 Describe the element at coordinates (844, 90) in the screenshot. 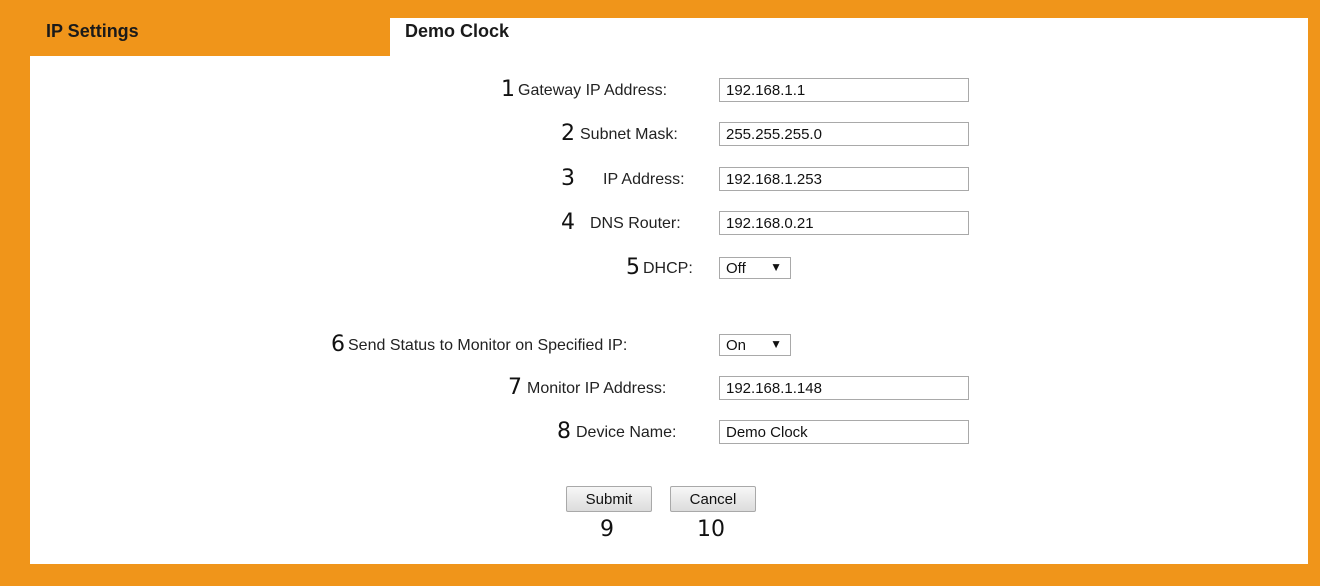

I see `gateway-ip-input` at that location.